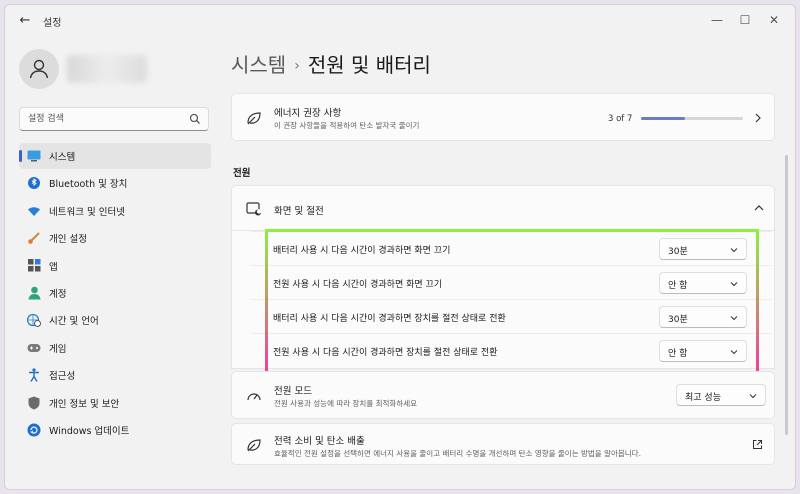 Image resolution: width=800 pixels, height=494 pixels. What do you see at coordinates (34, 403) in the screenshot?
I see `shield-icon` at bounding box center [34, 403].